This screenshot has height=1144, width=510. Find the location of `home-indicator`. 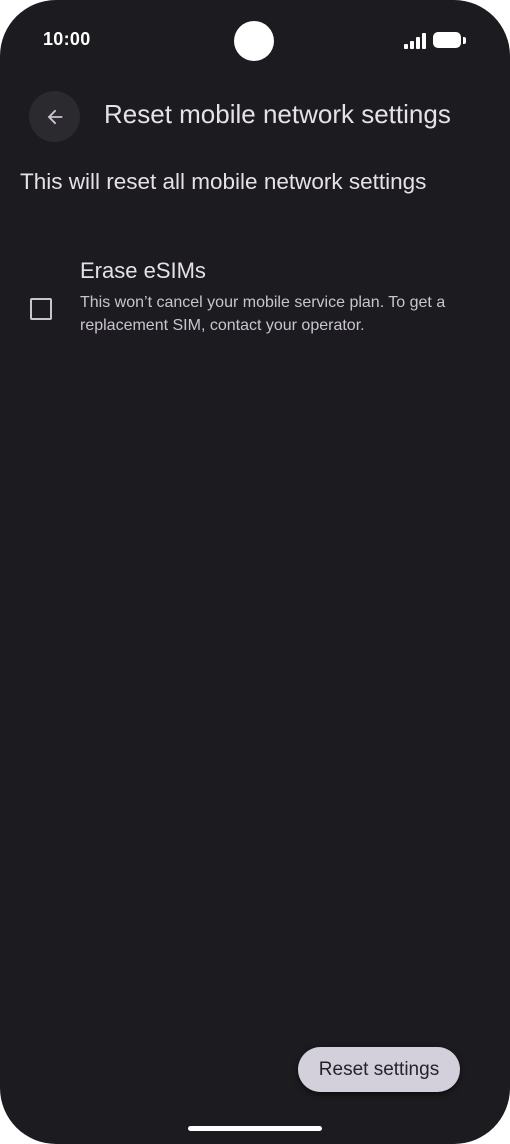

home-indicator is located at coordinates (255, 1128).